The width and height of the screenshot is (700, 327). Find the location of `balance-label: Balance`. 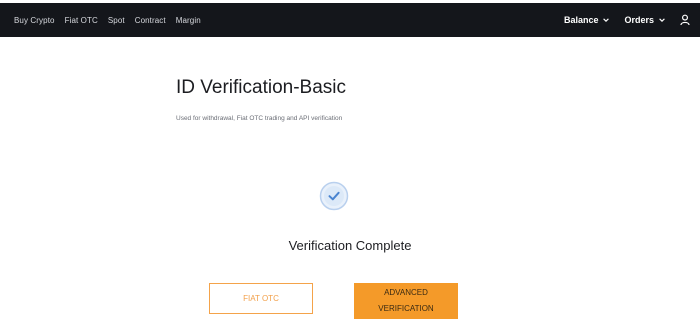

balance-label: Balance is located at coordinates (581, 20).